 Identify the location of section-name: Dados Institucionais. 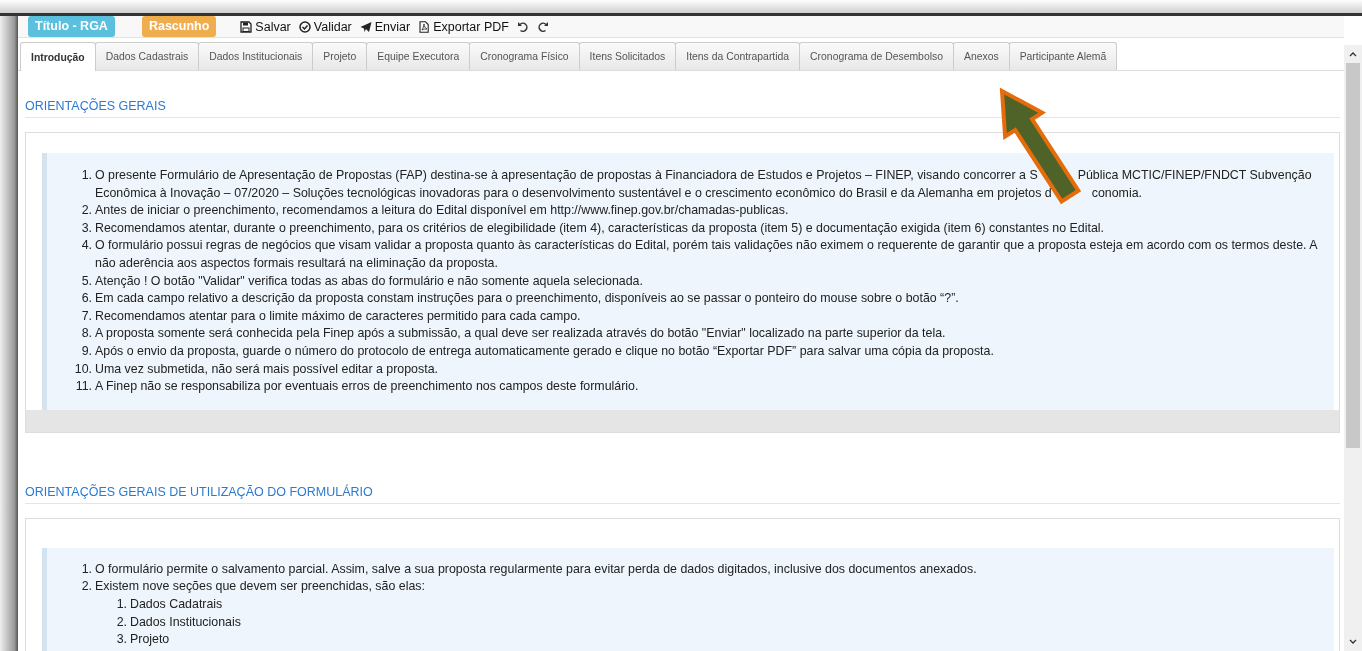
(186, 622).